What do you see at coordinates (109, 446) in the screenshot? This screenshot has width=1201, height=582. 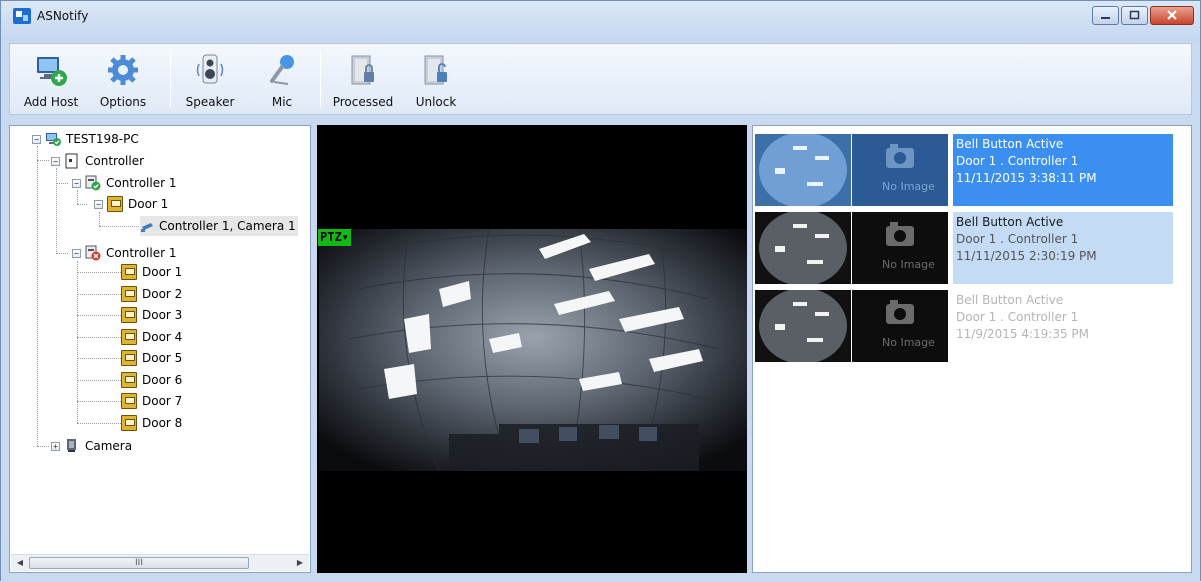 I see `camera-group-label: Camera` at bounding box center [109, 446].